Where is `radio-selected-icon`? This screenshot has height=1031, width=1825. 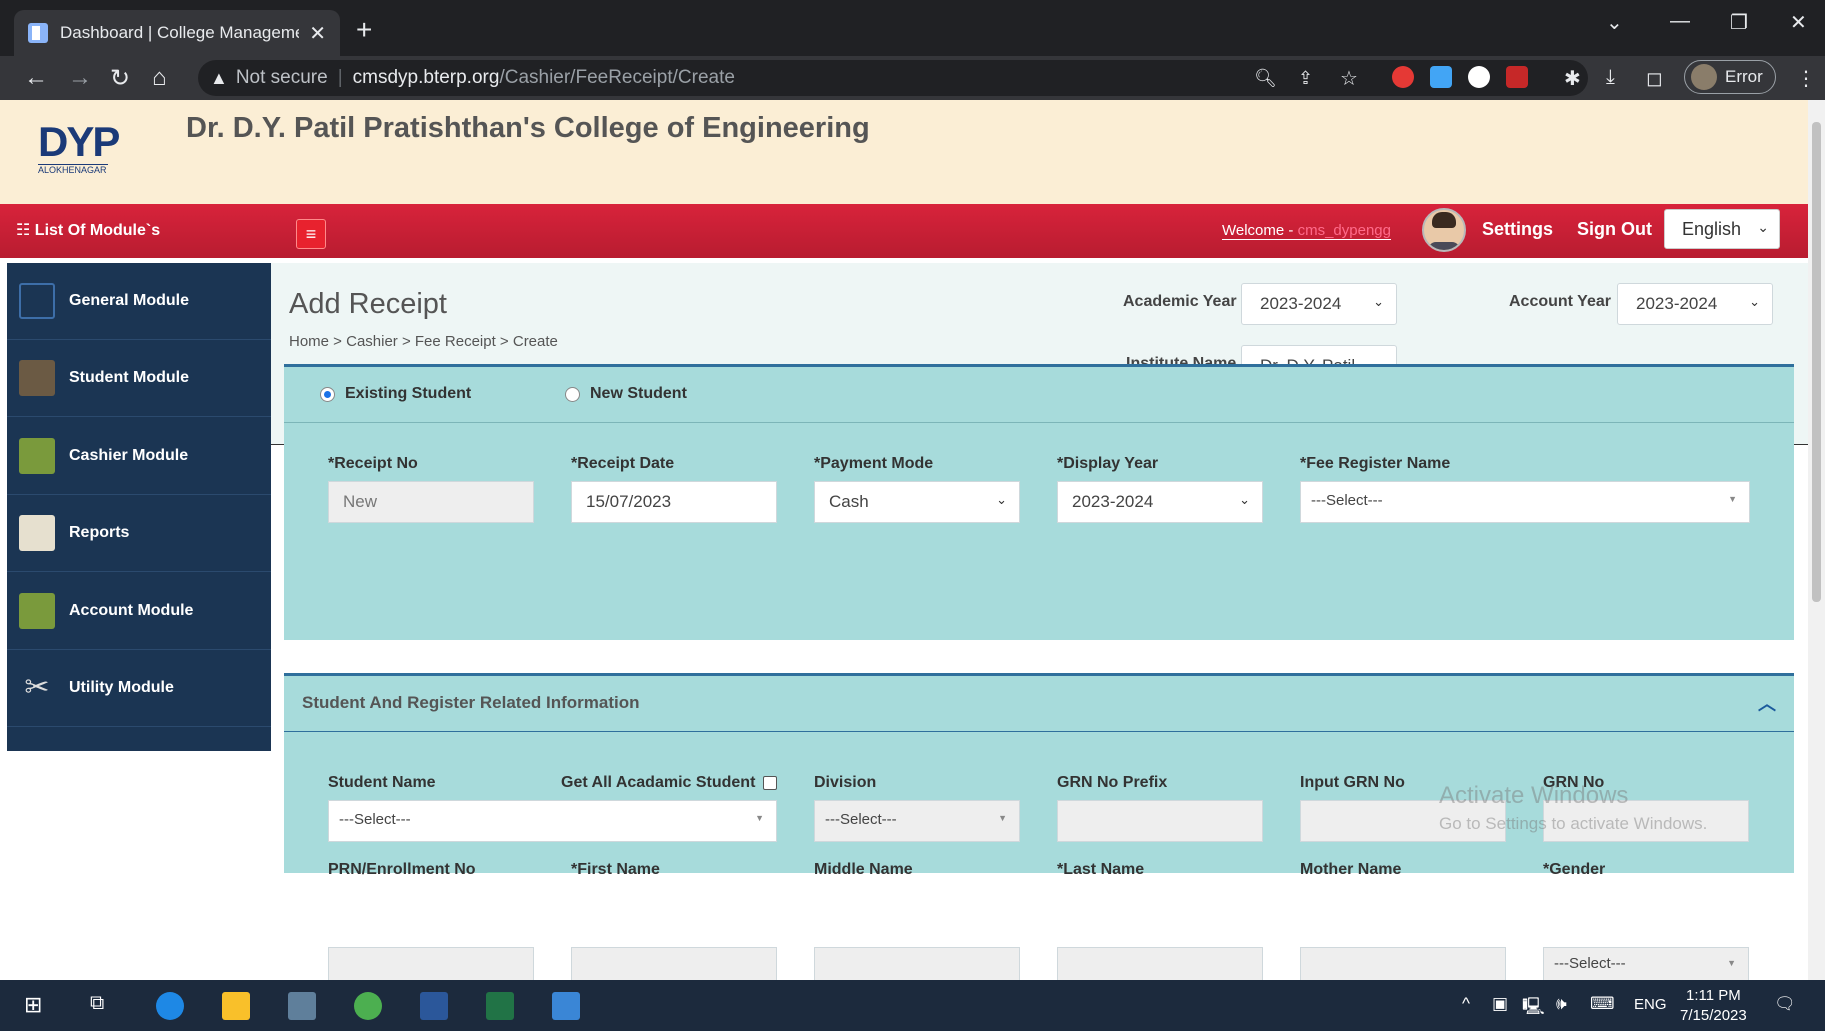 radio-selected-icon is located at coordinates (327, 394).